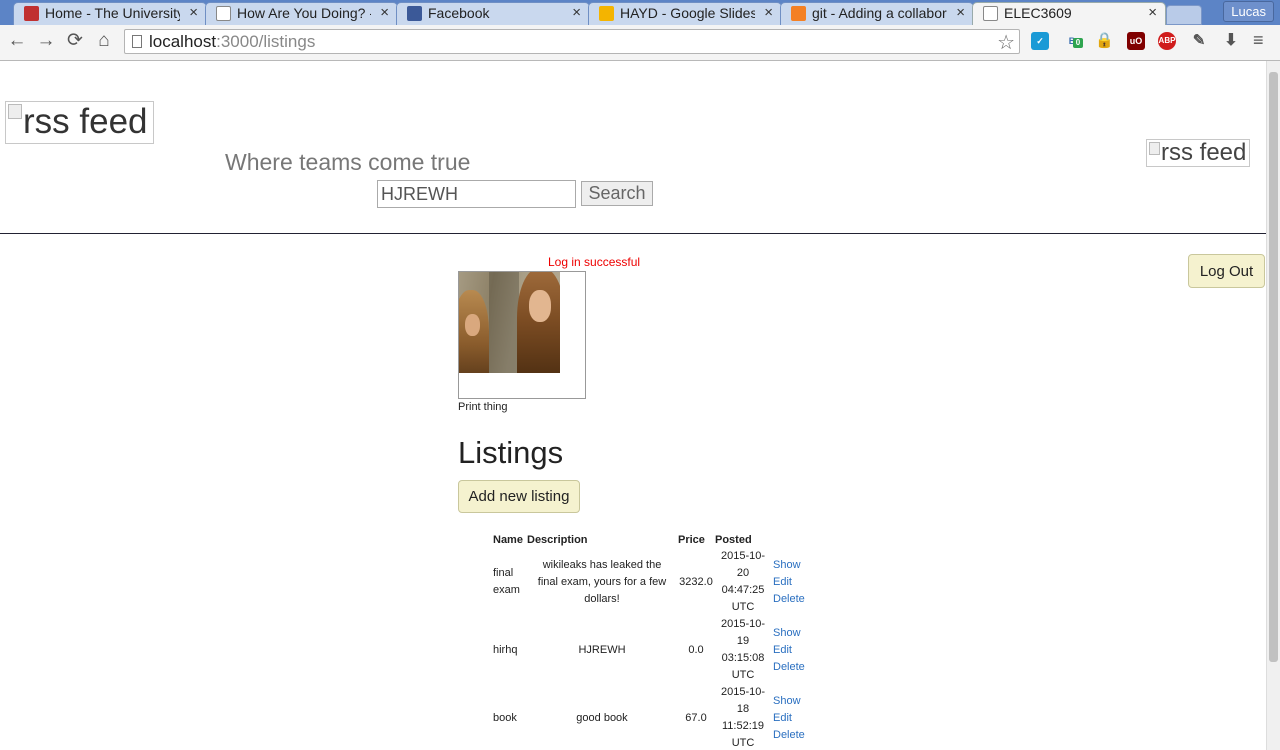 The width and height of the screenshot is (1280, 750). I want to click on home-icon: ⌂, so click(104, 41).